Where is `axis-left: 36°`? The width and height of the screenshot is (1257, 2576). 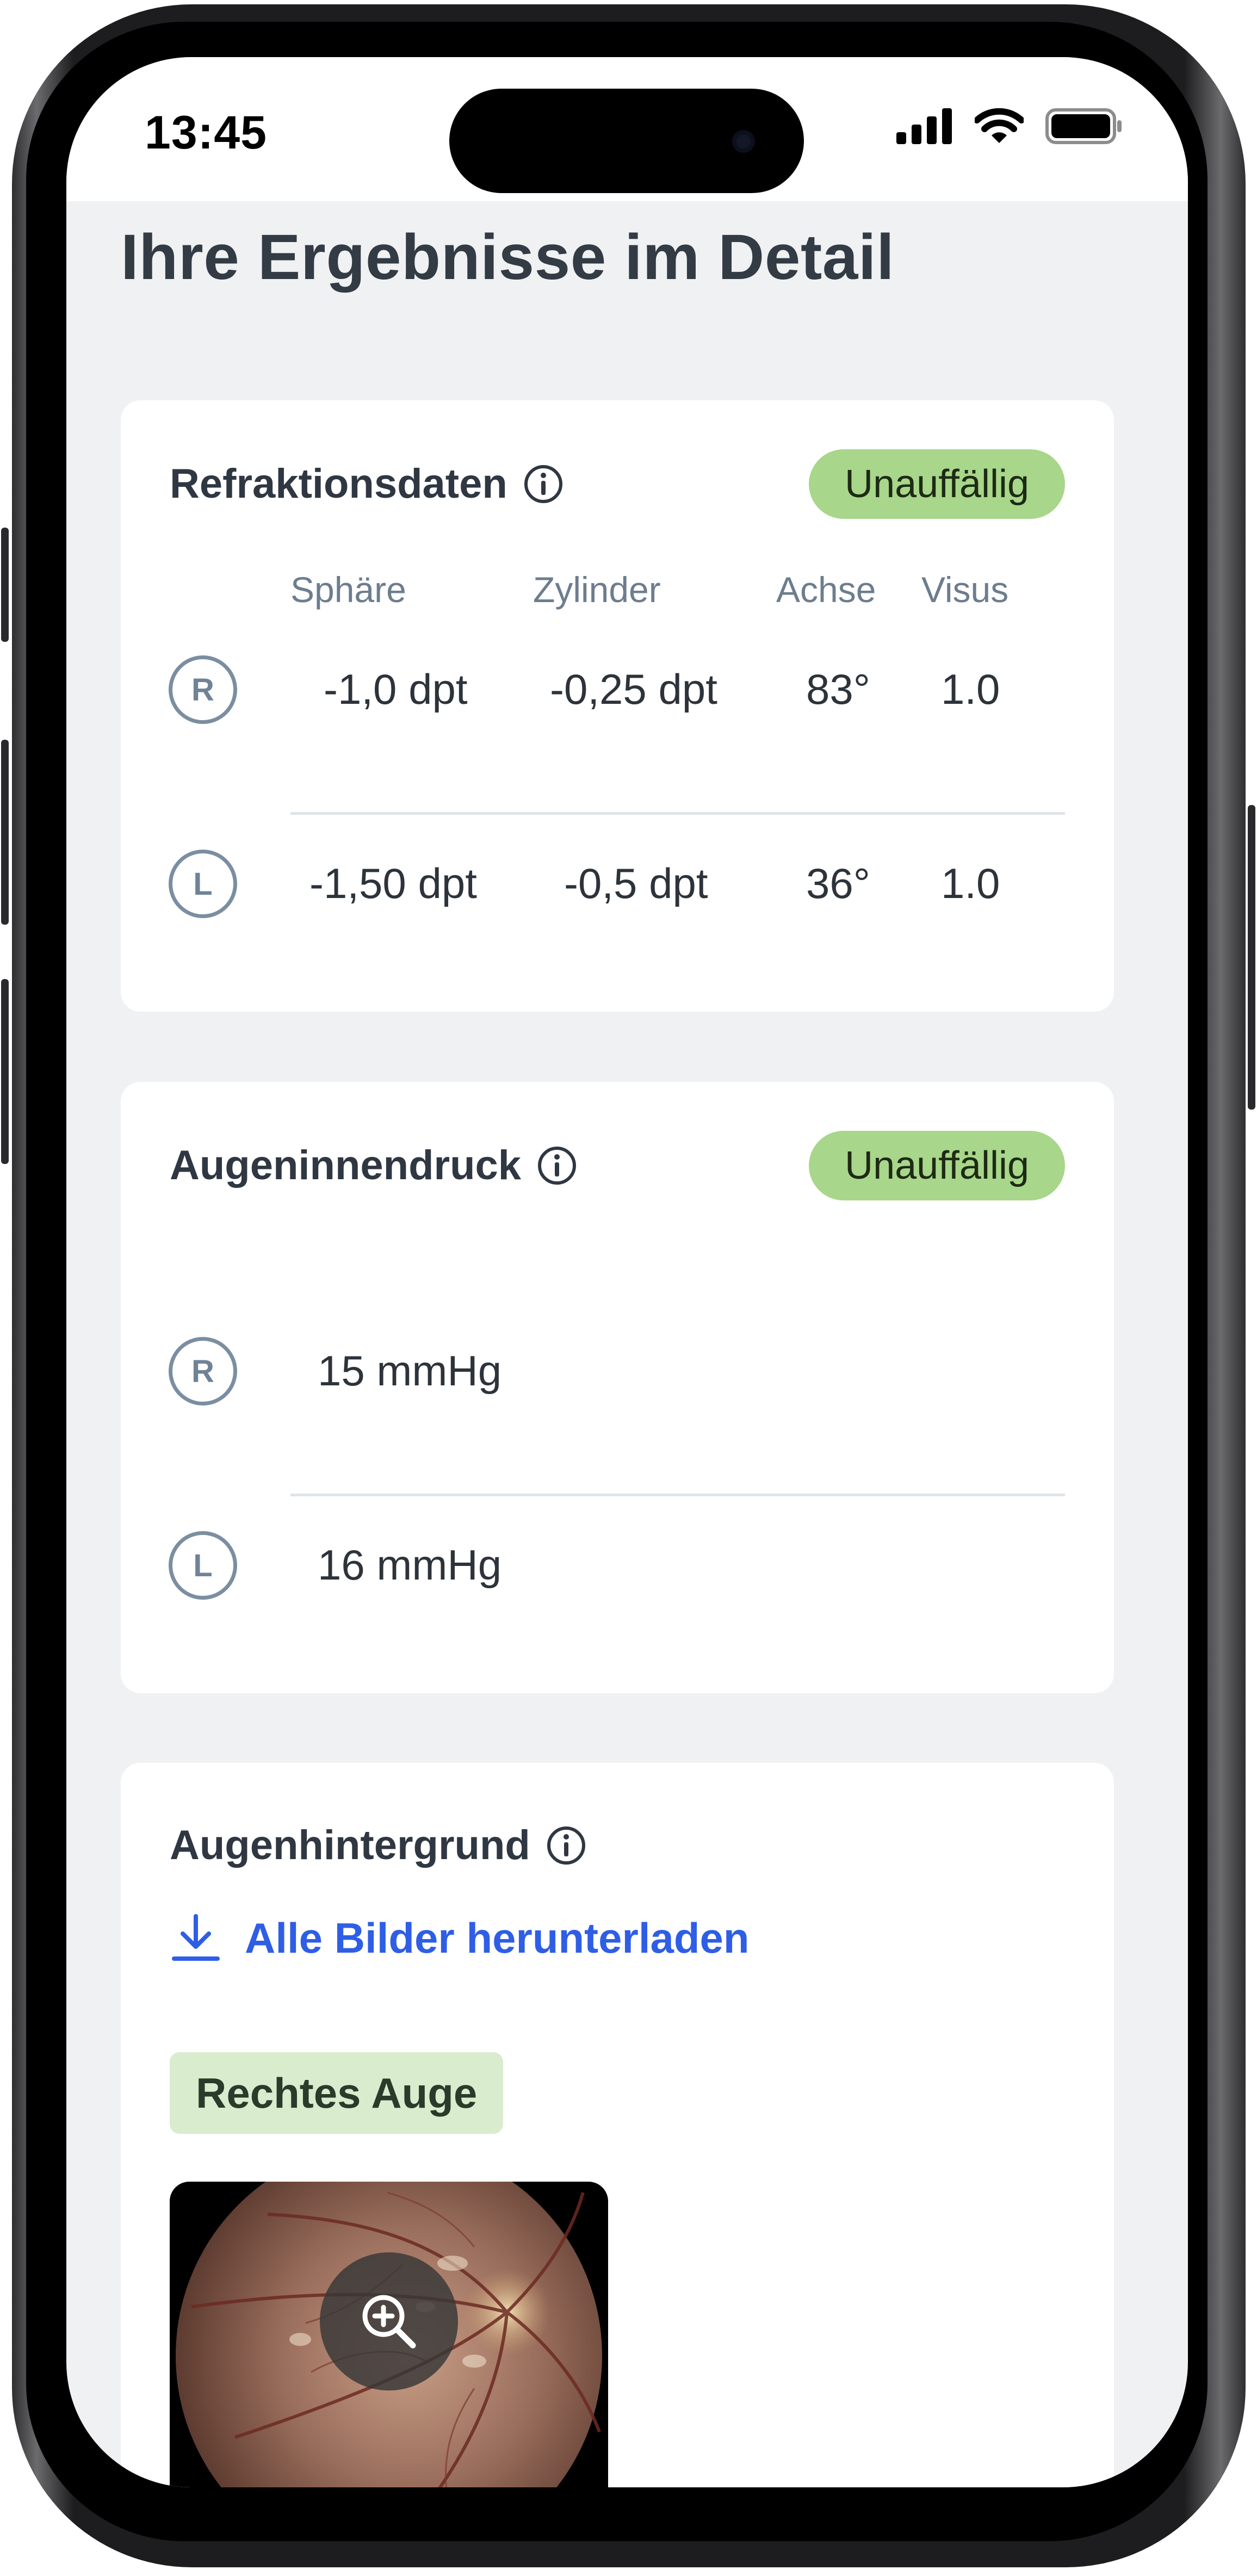
axis-left: 36° is located at coordinates (838, 883).